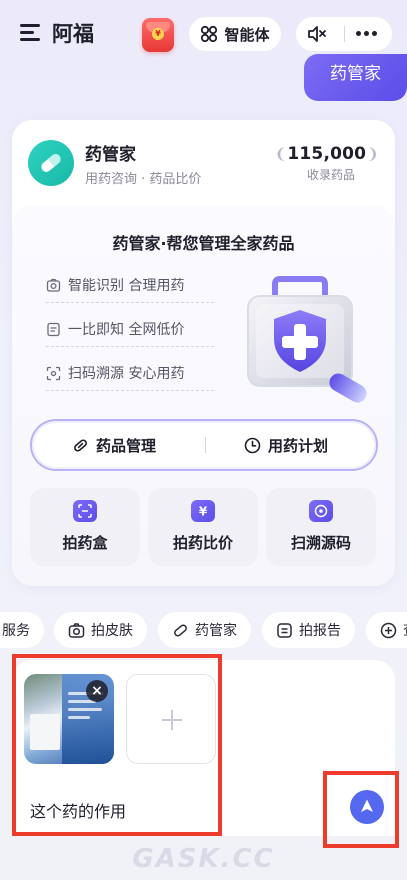 This screenshot has height=880, width=407. What do you see at coordinates (204, 445) in the screenshot?
I see `action-bar: 药品管理 用药计划` at bounding box center [204, 445].